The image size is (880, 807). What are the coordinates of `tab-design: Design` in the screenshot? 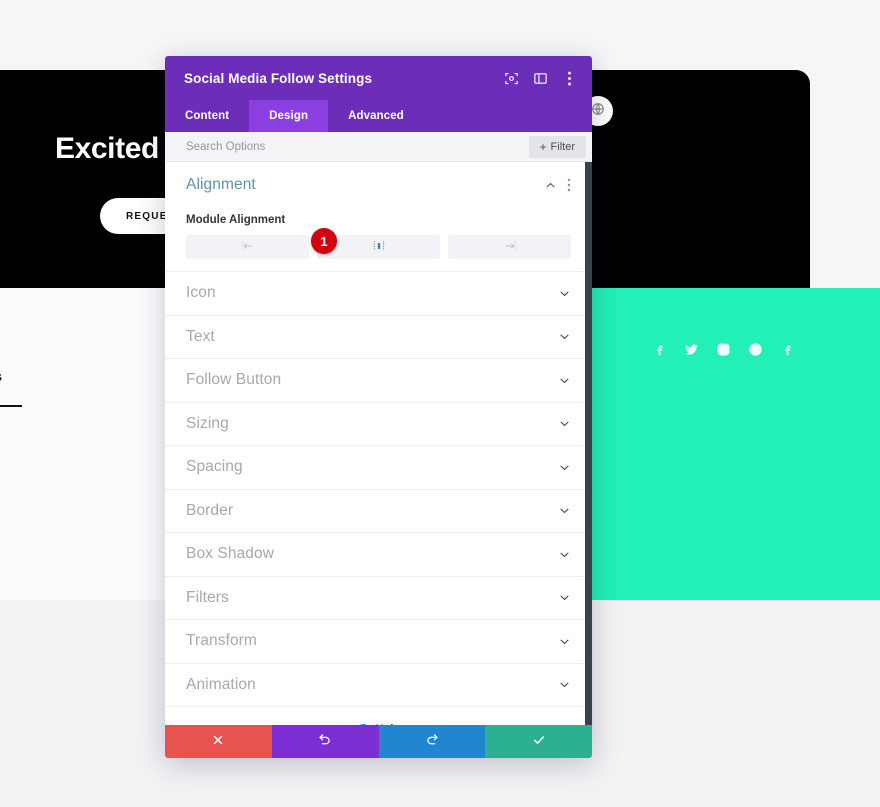 It's located at (289, 116).